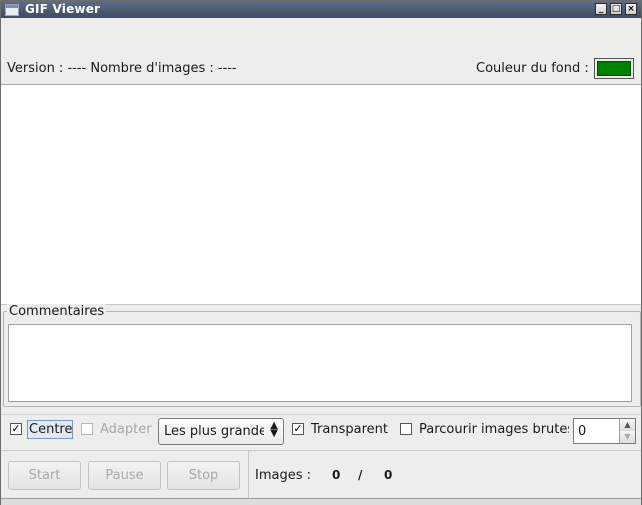 This screenshot has height=505, width=642. I want to click on maximize-button: □, so click(616, 9).